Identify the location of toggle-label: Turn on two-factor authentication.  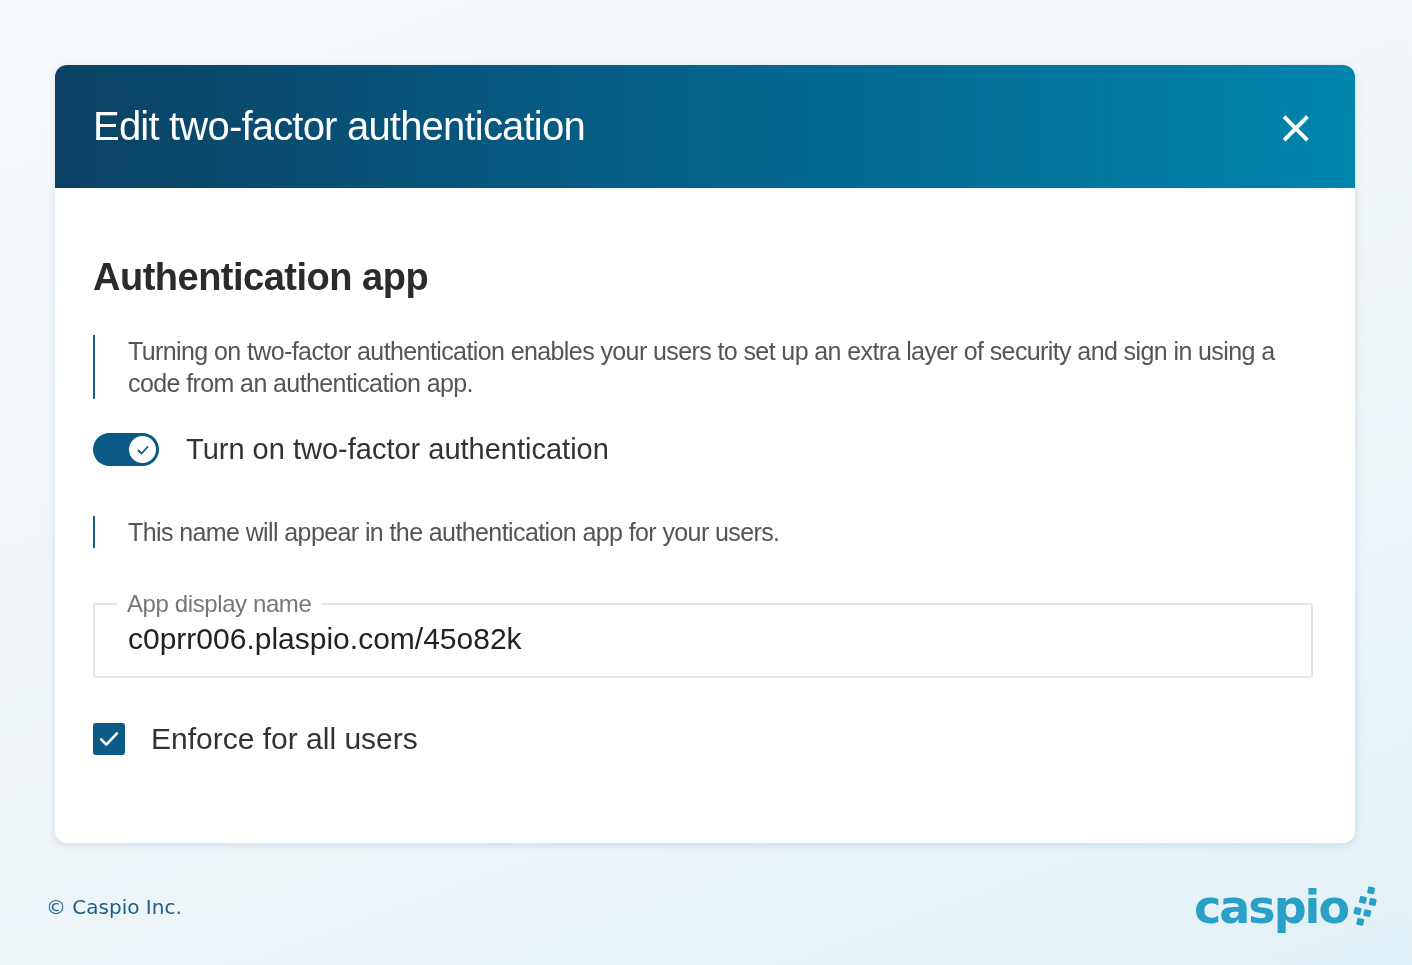
(397, 449).